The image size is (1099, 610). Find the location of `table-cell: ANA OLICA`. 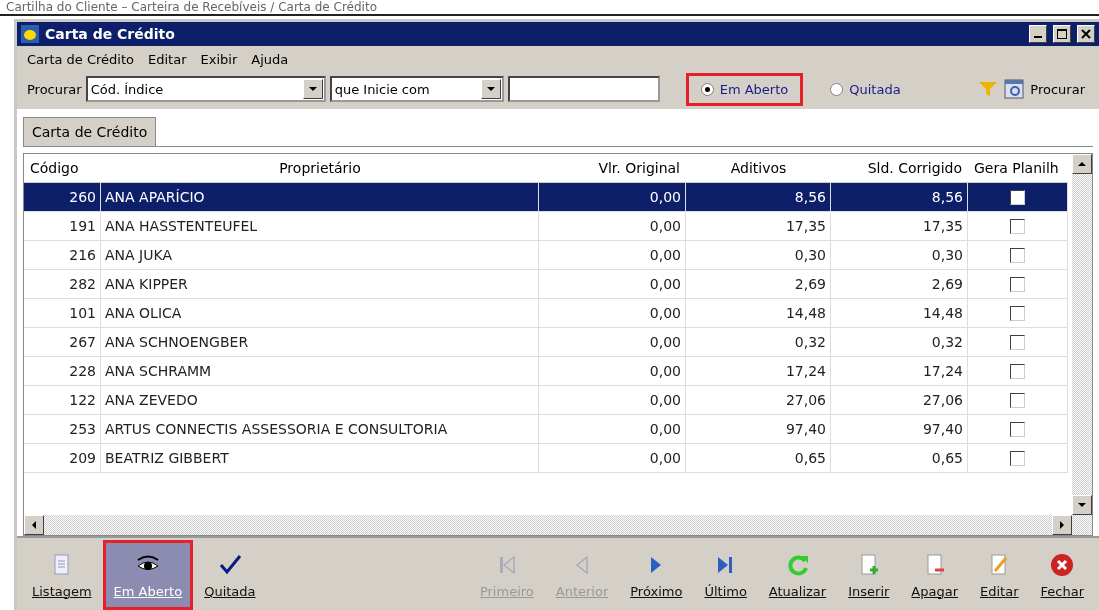

table-cell: ANA OLICA is located at coordinates (320, 313).